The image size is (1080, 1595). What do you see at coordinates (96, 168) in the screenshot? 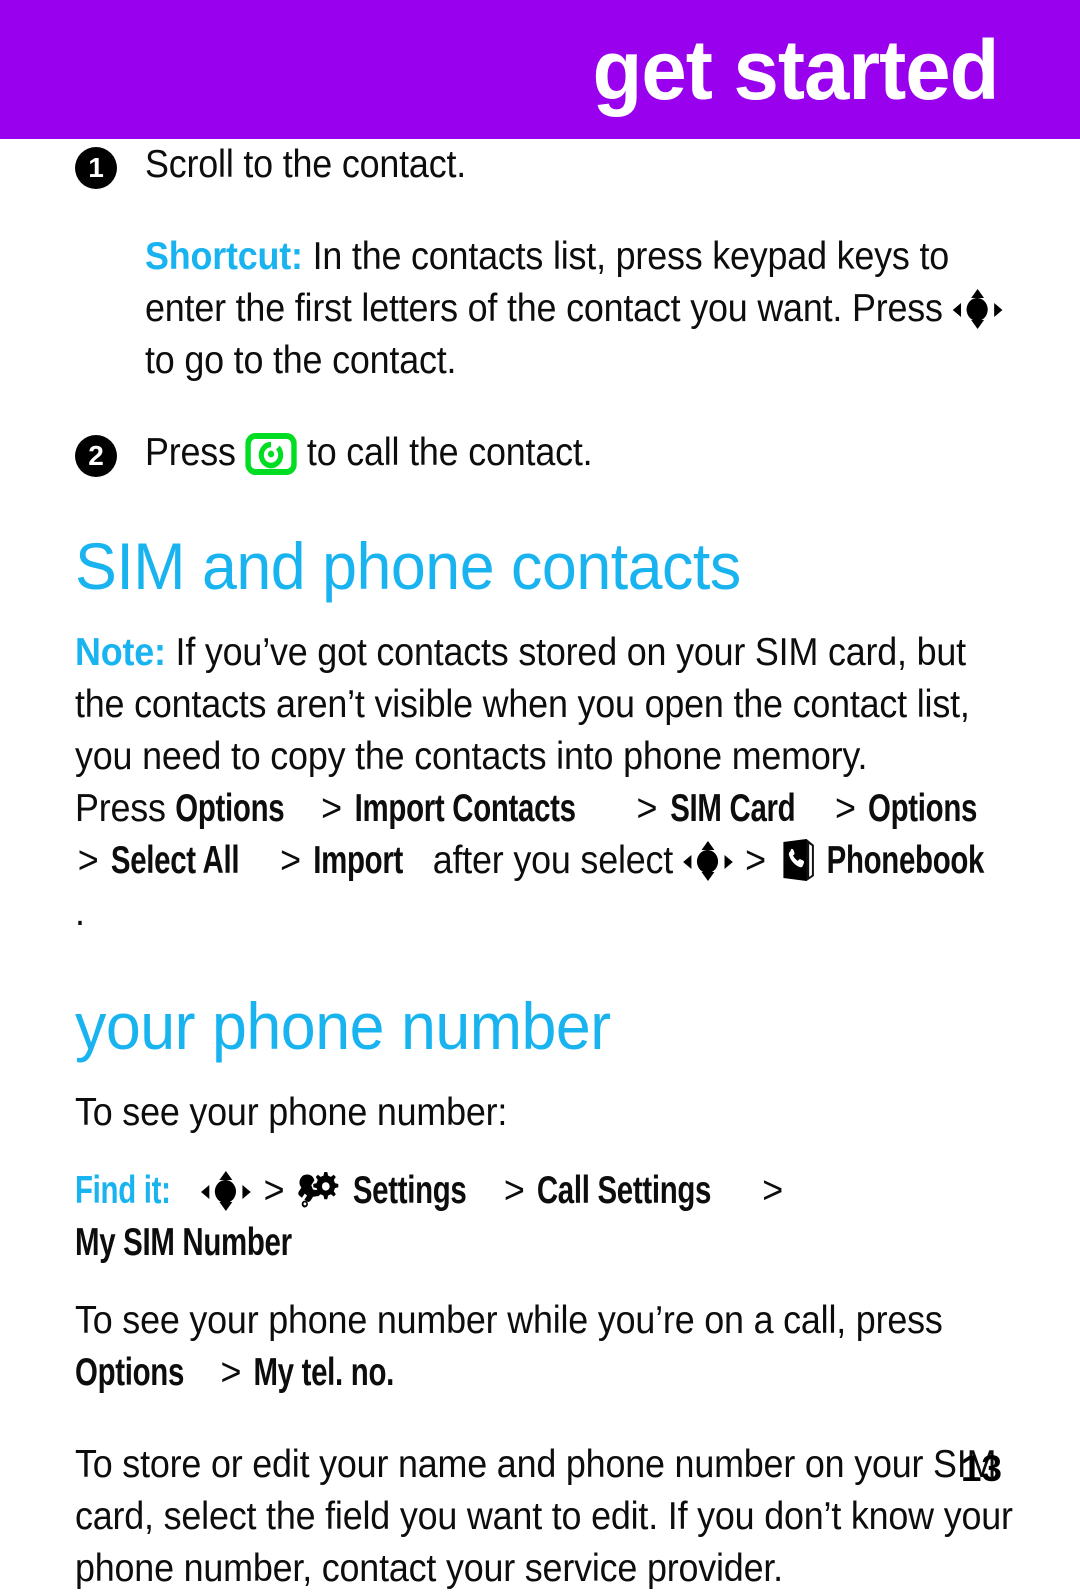
I see `step-number-badge: 1` at bounding box center [96, 168].